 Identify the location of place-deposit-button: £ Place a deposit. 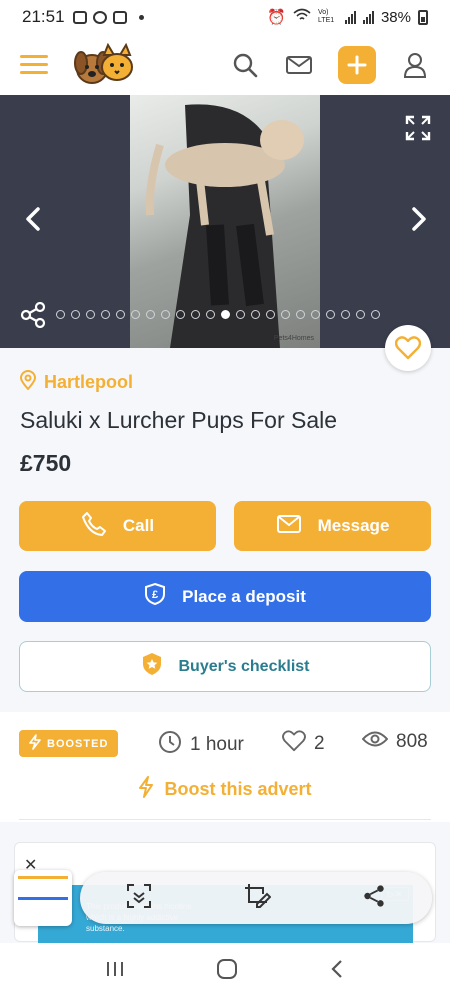
(225, 596).